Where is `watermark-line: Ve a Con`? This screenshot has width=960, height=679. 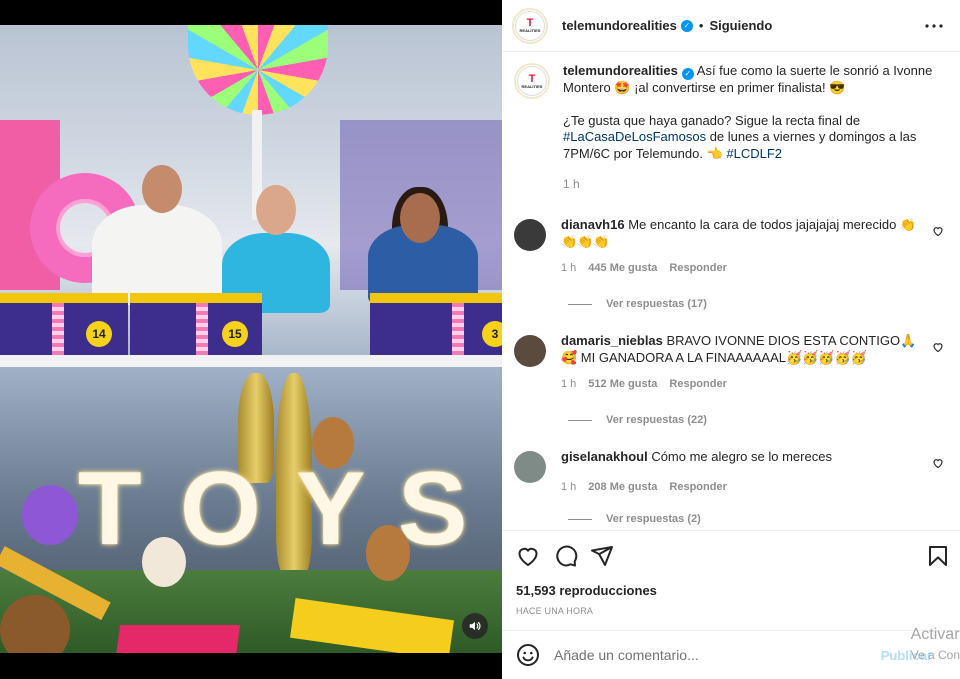 watermark-line: Ve a Con is located at coordinates (935, 655).